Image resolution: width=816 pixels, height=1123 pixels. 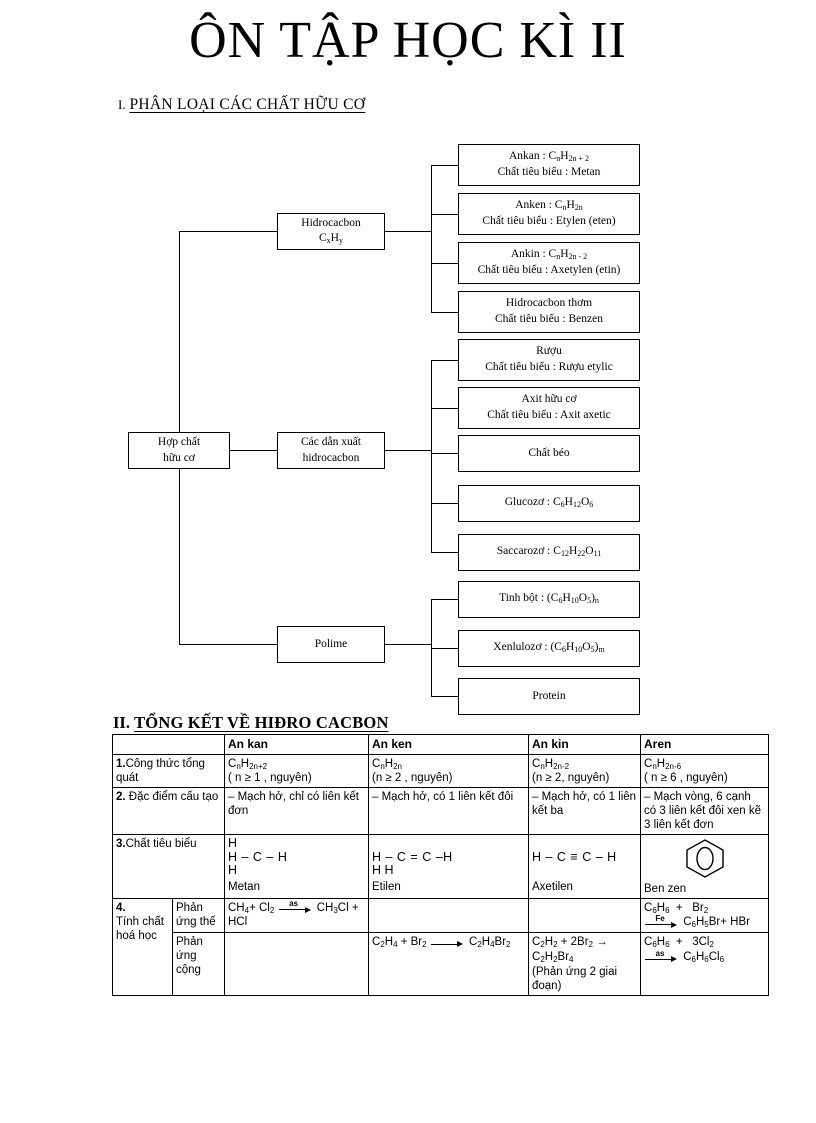 I want to click on cell-anken-the, so click(x=448, y=915).